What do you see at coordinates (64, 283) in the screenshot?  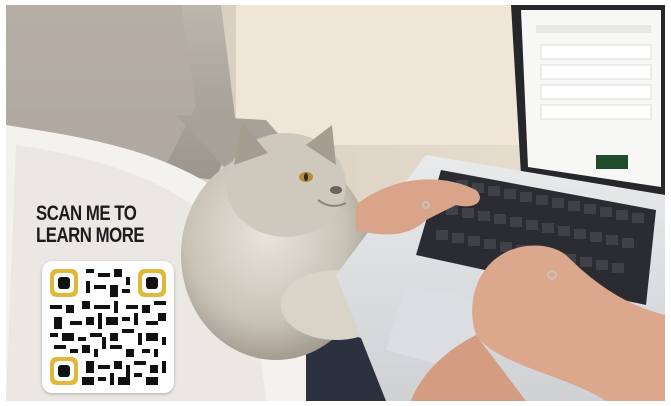 I see `qr-finder-top-left` at bounding box center [64, 283].